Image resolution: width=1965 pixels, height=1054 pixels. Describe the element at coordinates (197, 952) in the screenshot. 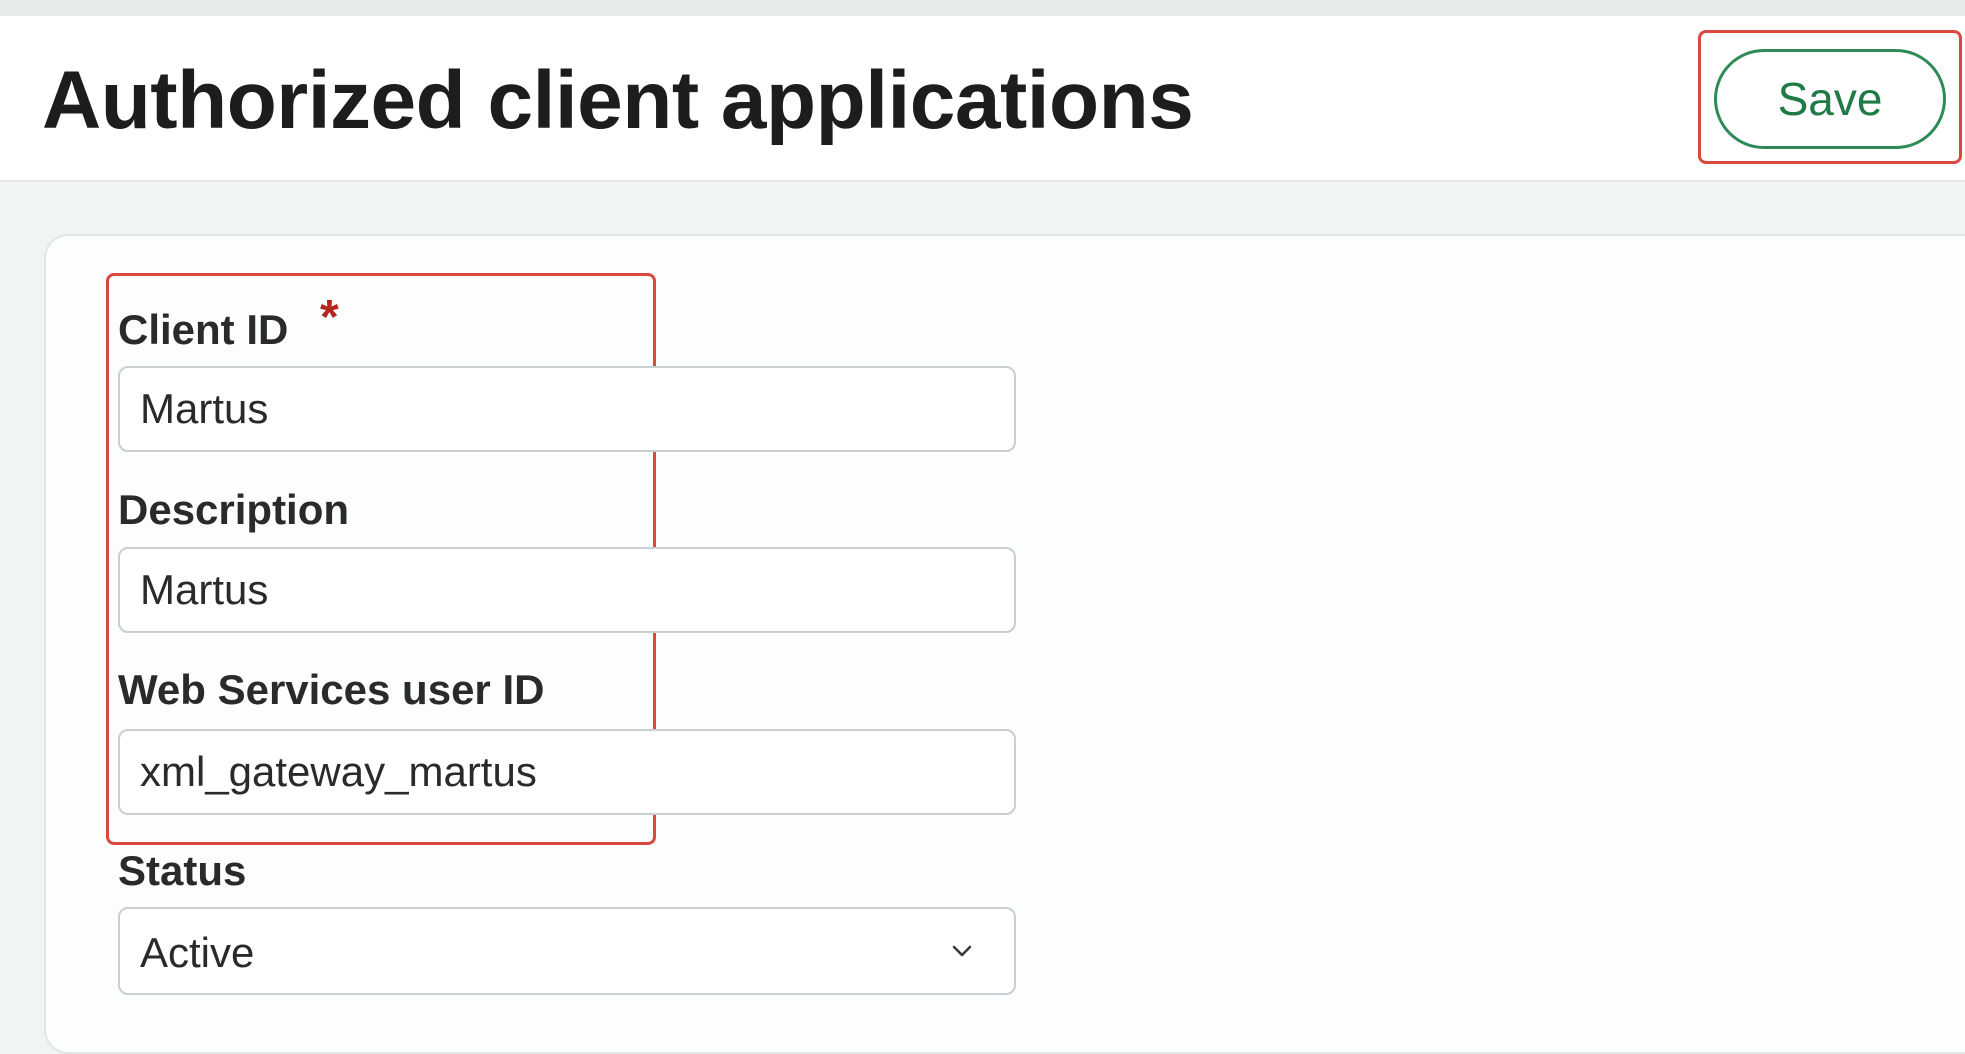

I see `status-selected-value: Active` at that location.